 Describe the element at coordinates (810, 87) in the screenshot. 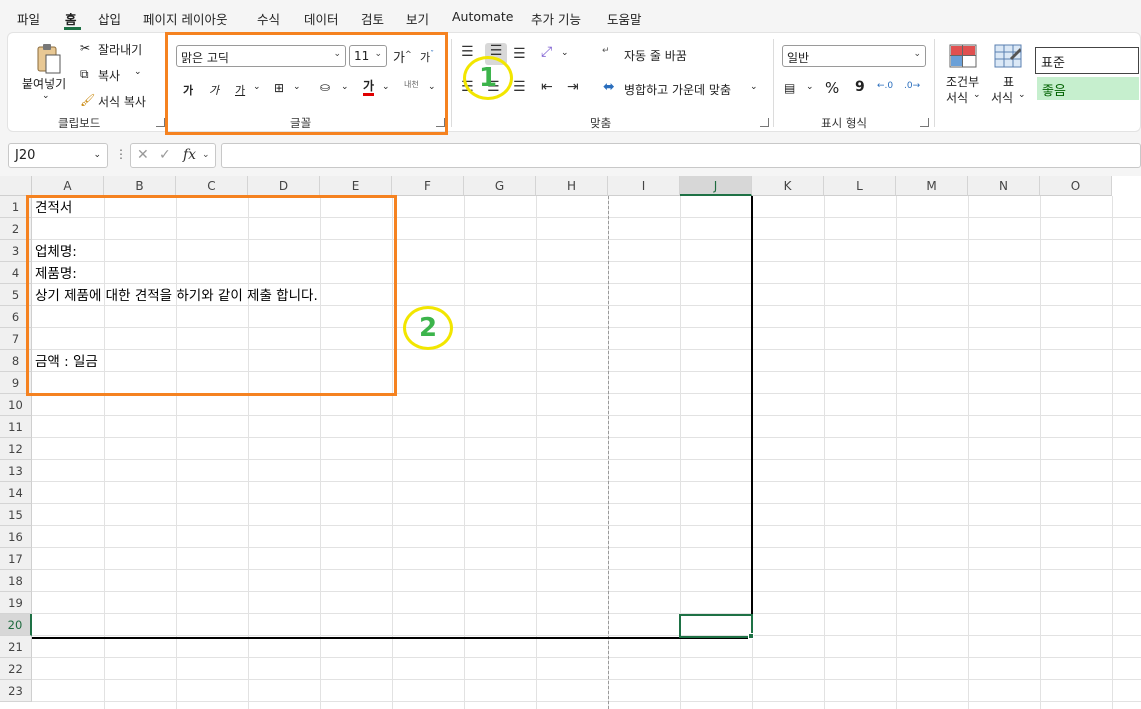

I see `accounting-chevron-icon: ⌄` at that location.